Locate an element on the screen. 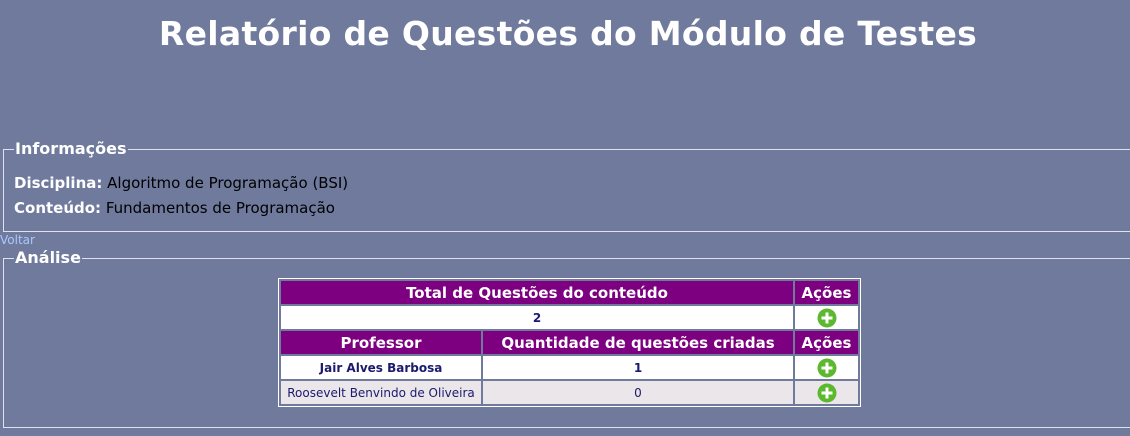  acoes-header-2: Ações is located at coordinates (826, 342).